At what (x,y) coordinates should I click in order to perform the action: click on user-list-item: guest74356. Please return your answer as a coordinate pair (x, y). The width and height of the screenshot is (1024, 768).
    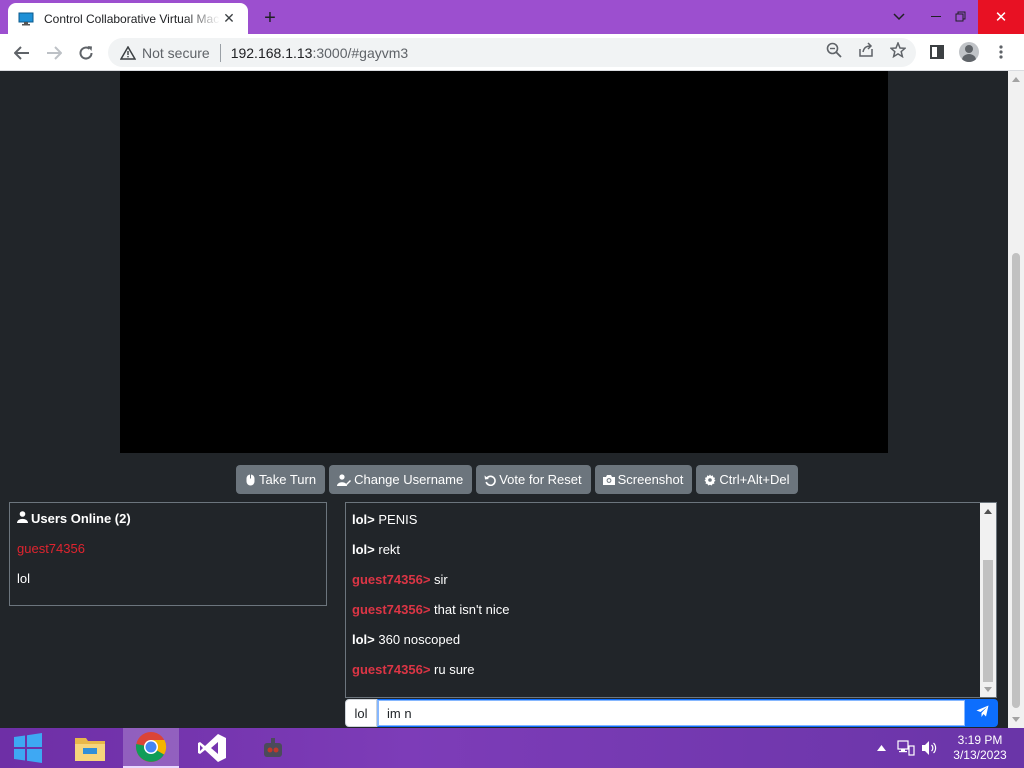
    Looking at the image, I should click on (168, 548).